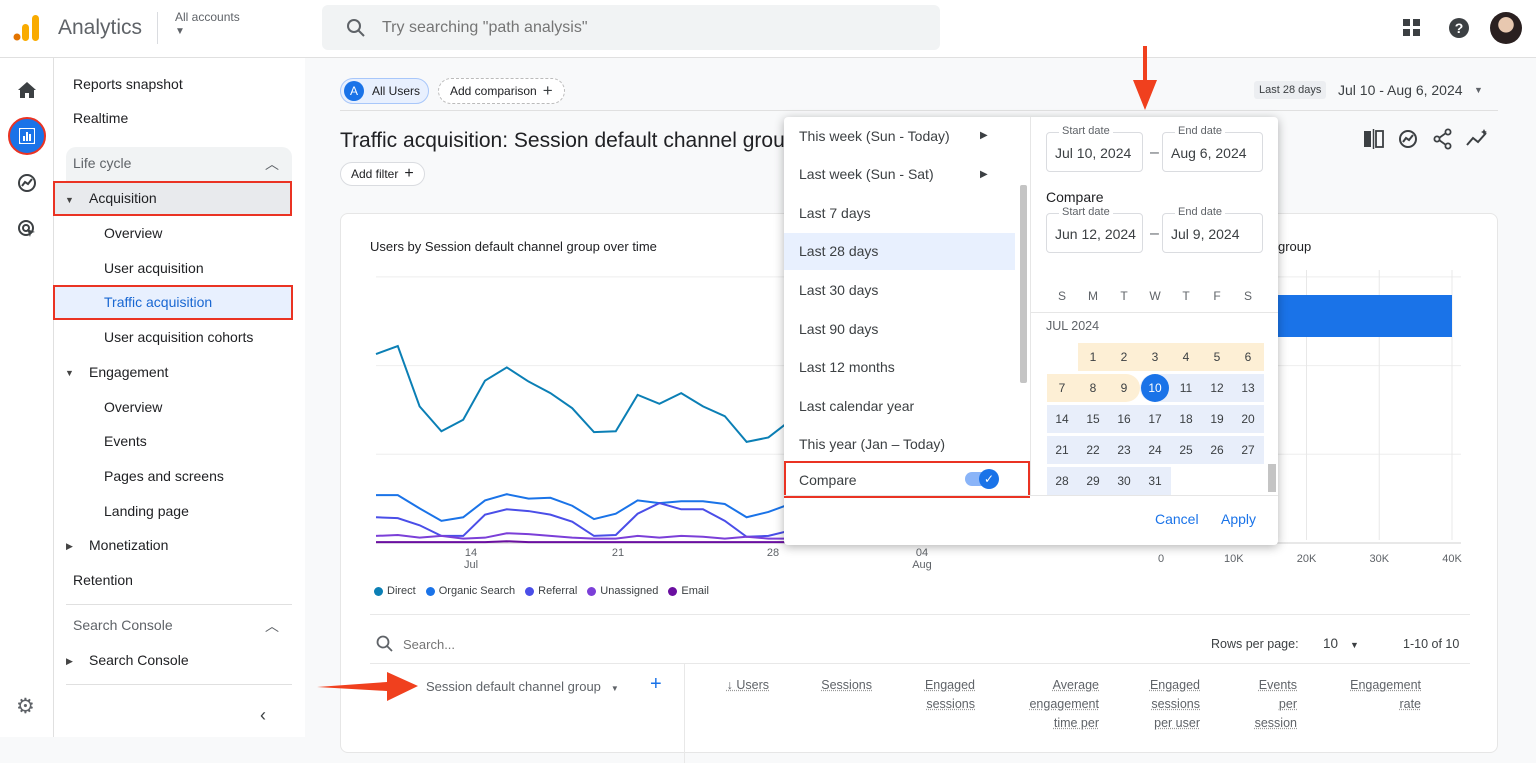  What do you see at coordinates (1412, 28) in the screenshot?
I see `apps-grid-icon` at bounding box center [1412, 28].